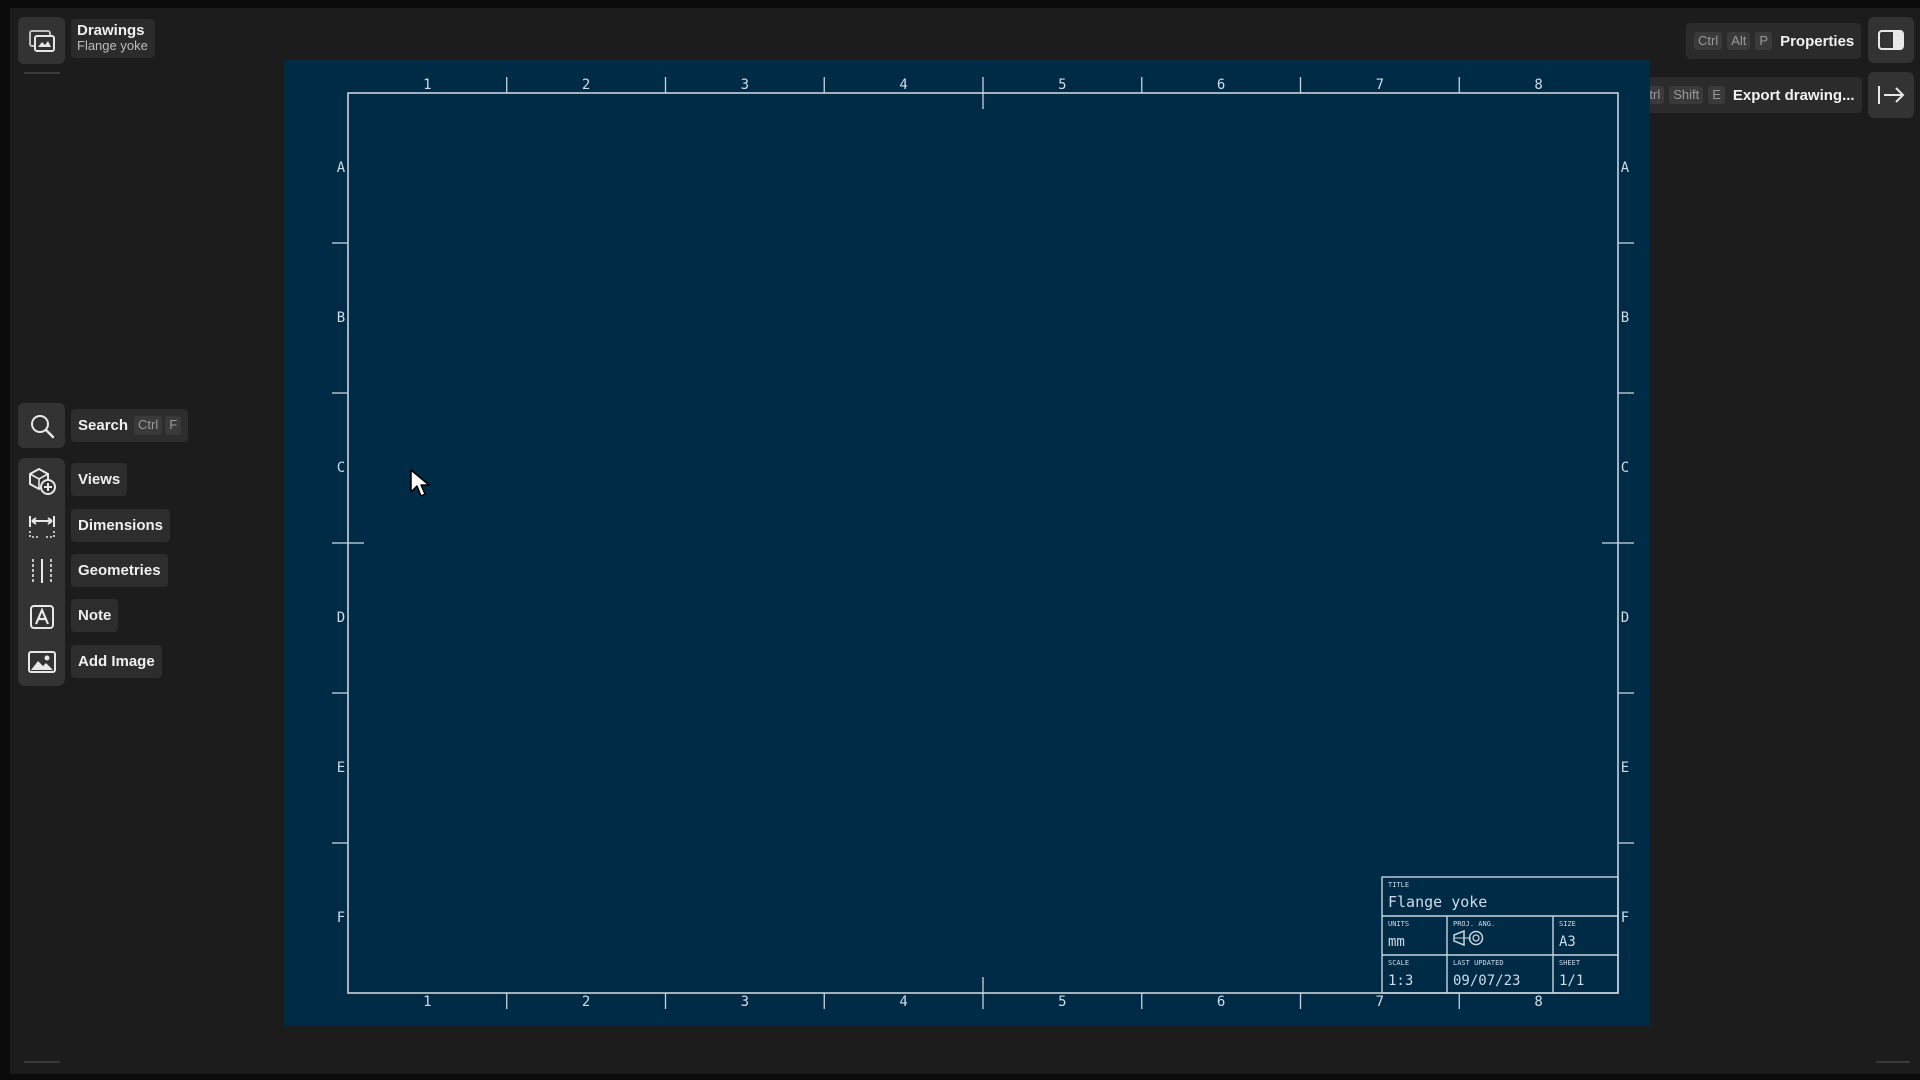 The height and width of the screenshot is (1080, 1920). Describe the element at coordinates (1437, 902) in the screenshot. I see `title-value: Flange yoke` at that location.